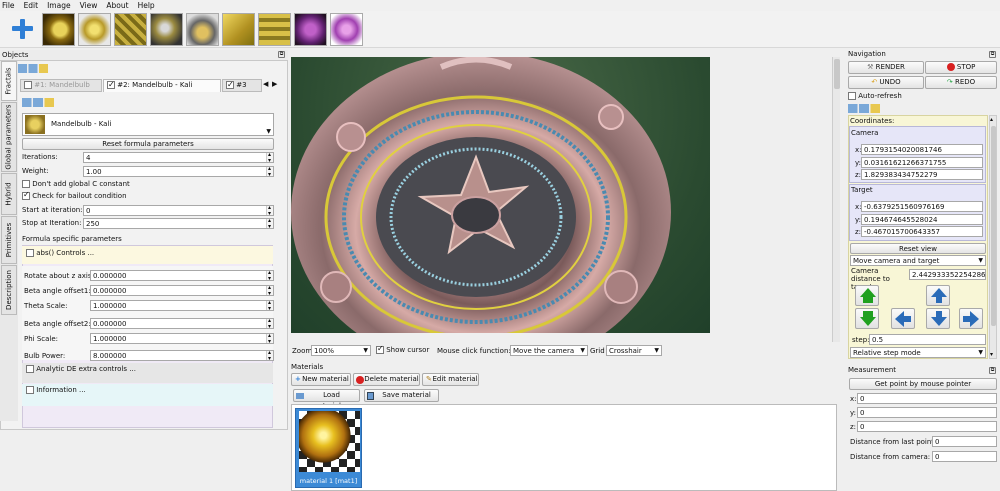  Describe the element at coordinates (922, 231) in the screenshot. I see `target-z-input: -0.467015700643357` at that location.